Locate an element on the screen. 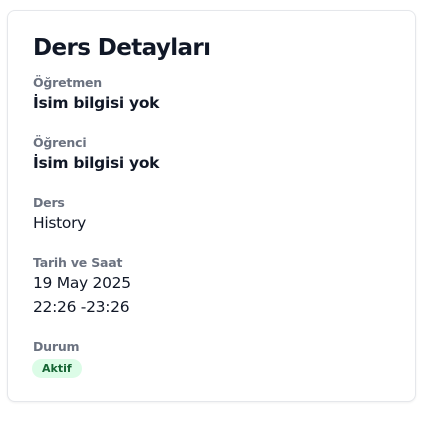  status-label: Durum is located at coordinates (56, 346).